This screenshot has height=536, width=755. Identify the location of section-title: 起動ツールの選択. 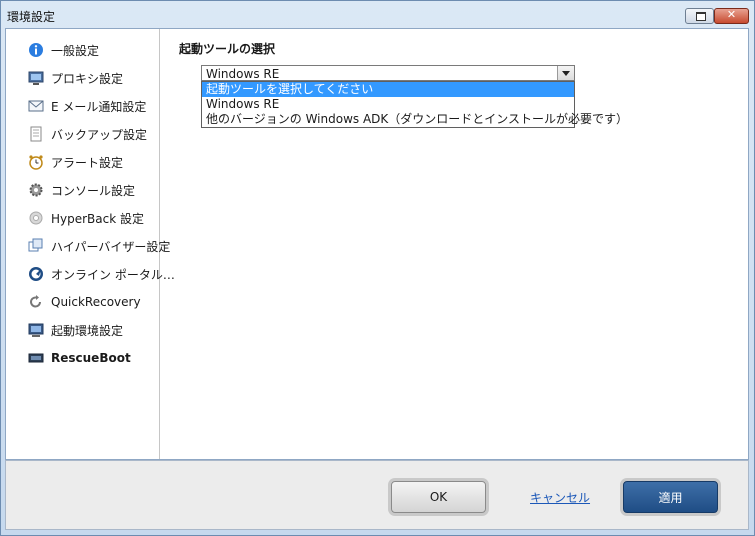
(227, 49).